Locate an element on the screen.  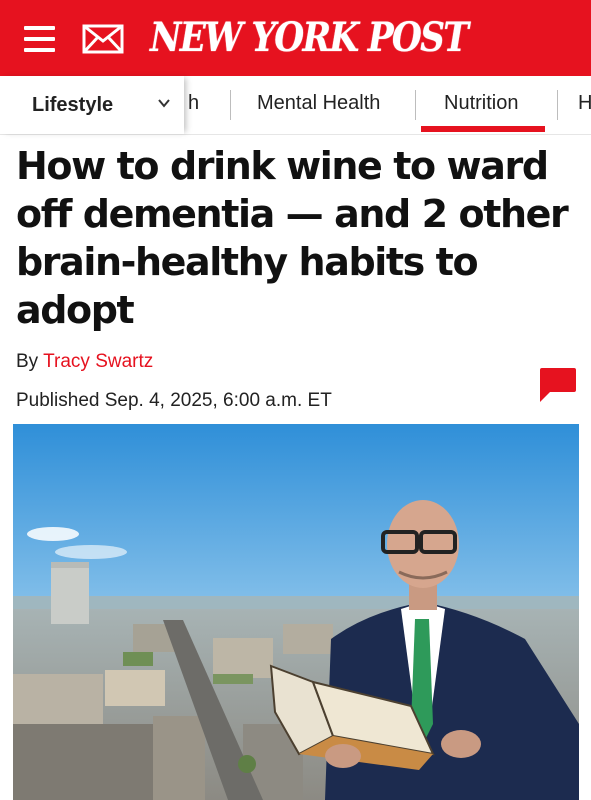
published-date: Published Sep. 4, 2025, 6:00 a.m. ET is located at coordinates (174, 400).